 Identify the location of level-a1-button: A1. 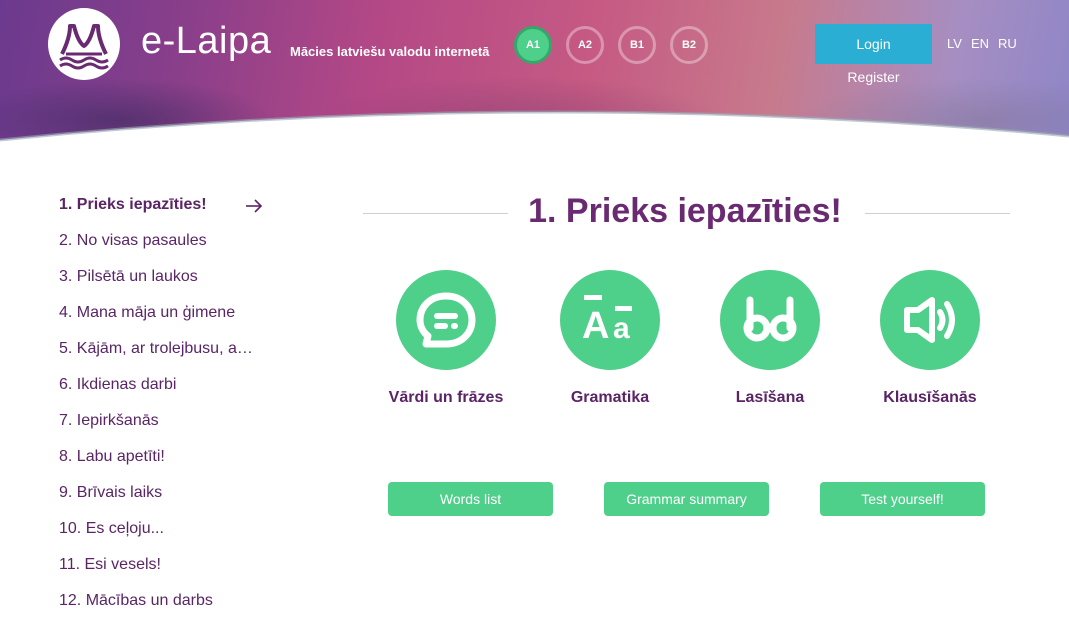
(533, 45).